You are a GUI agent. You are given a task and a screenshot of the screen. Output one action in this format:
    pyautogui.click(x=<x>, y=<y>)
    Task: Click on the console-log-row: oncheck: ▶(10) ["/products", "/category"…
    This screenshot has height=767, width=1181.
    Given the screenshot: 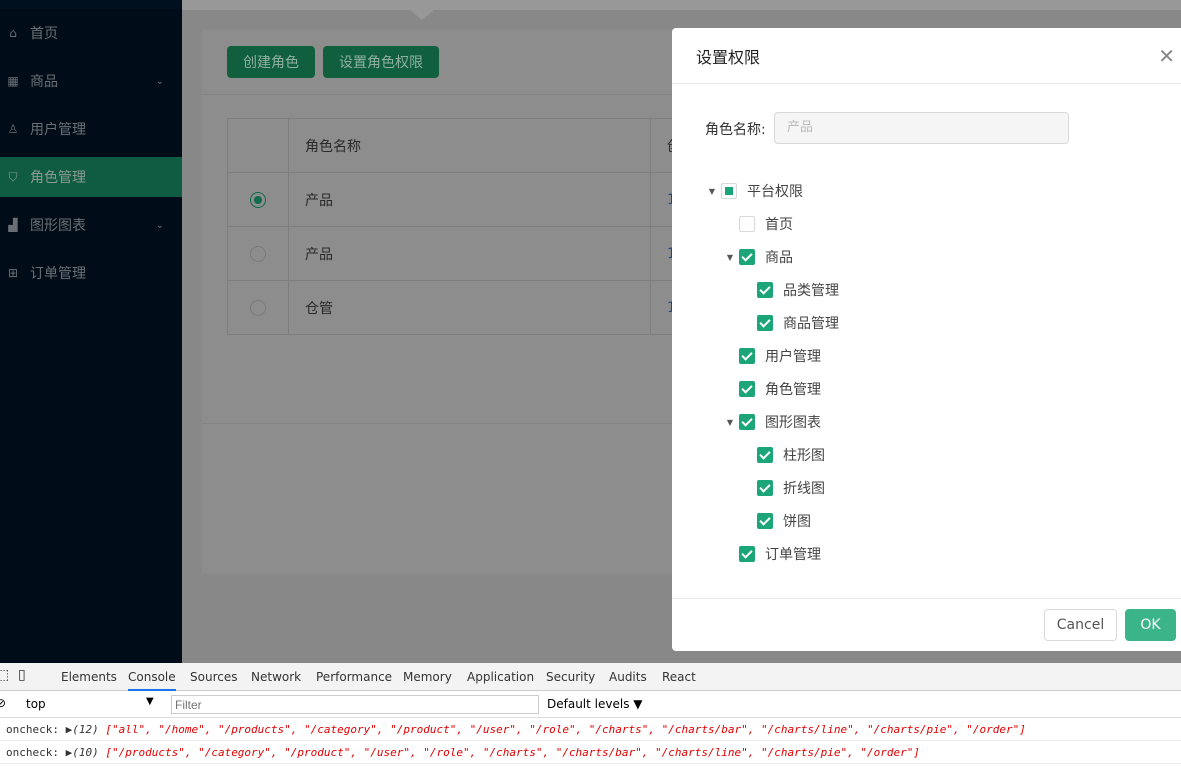 What is the action you would take?
    pyautogui.click(x=590, y=752)
    